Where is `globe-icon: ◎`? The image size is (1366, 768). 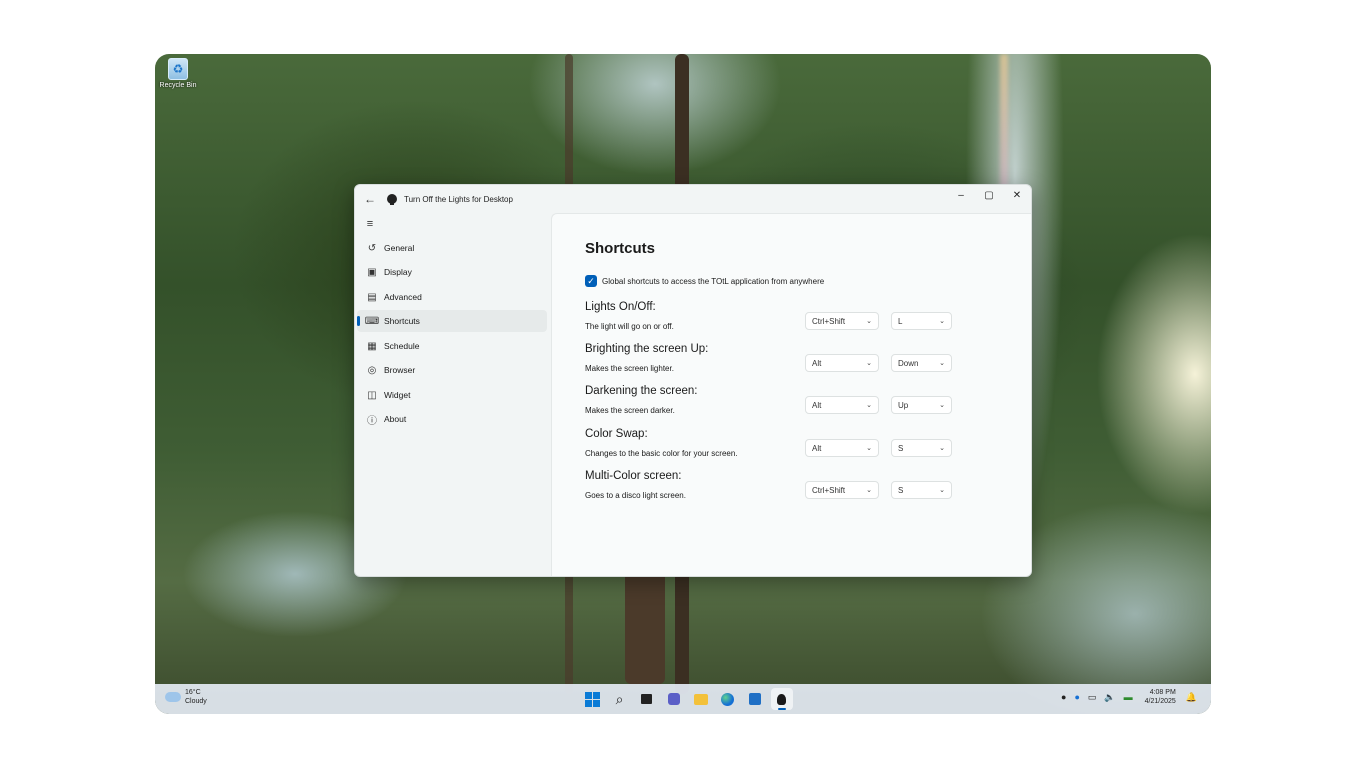
globe-icon: ◎ is located at coordinates (372, 370).